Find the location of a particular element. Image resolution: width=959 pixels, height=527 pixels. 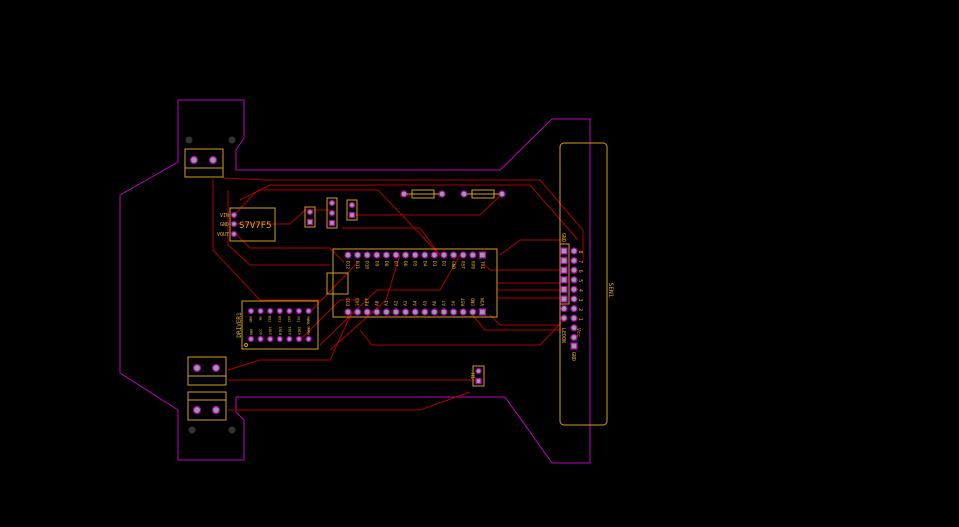

pin-label: D9 is located at coordinates (376, 264).